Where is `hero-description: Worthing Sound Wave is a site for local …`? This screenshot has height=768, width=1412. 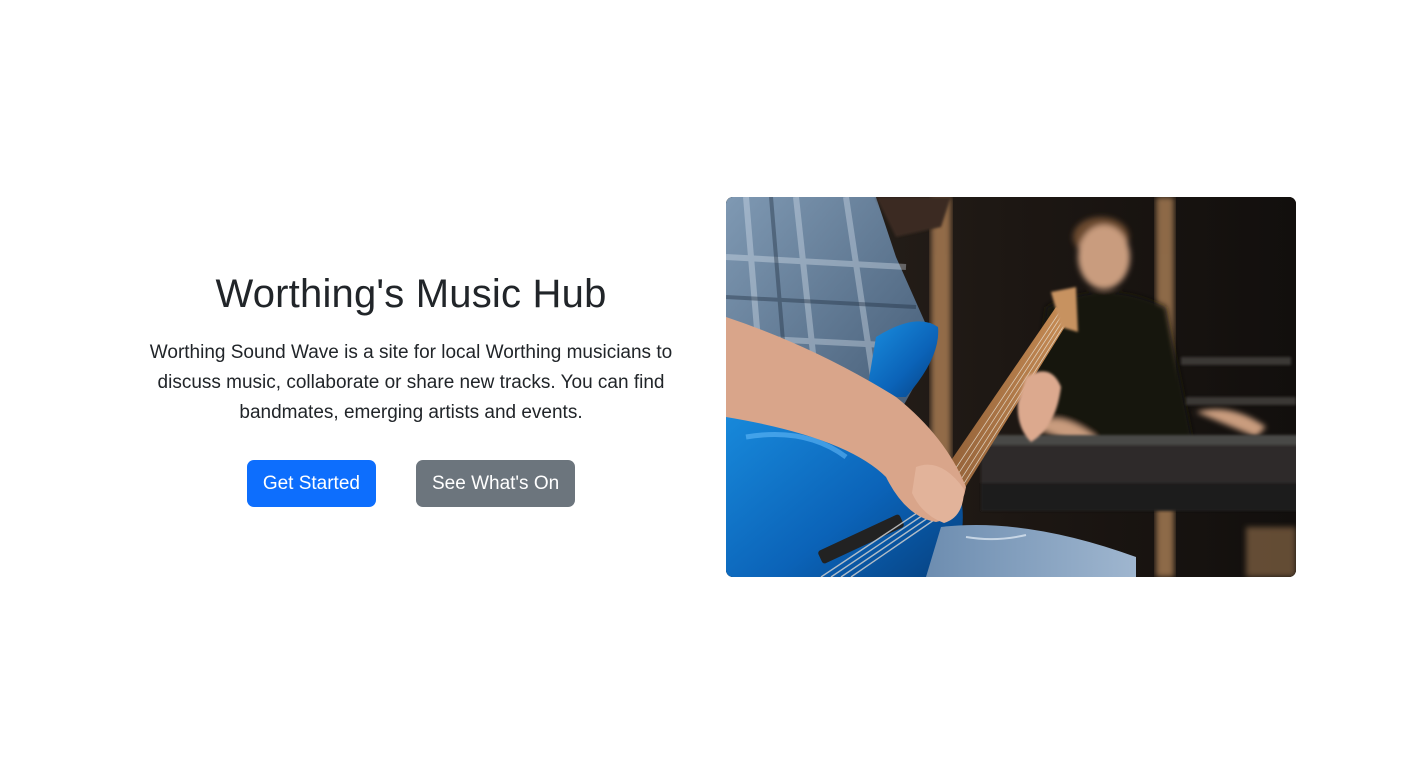 hero-description: Worthing Sound Wave is a site for local … is located at coordinates (411, 382).